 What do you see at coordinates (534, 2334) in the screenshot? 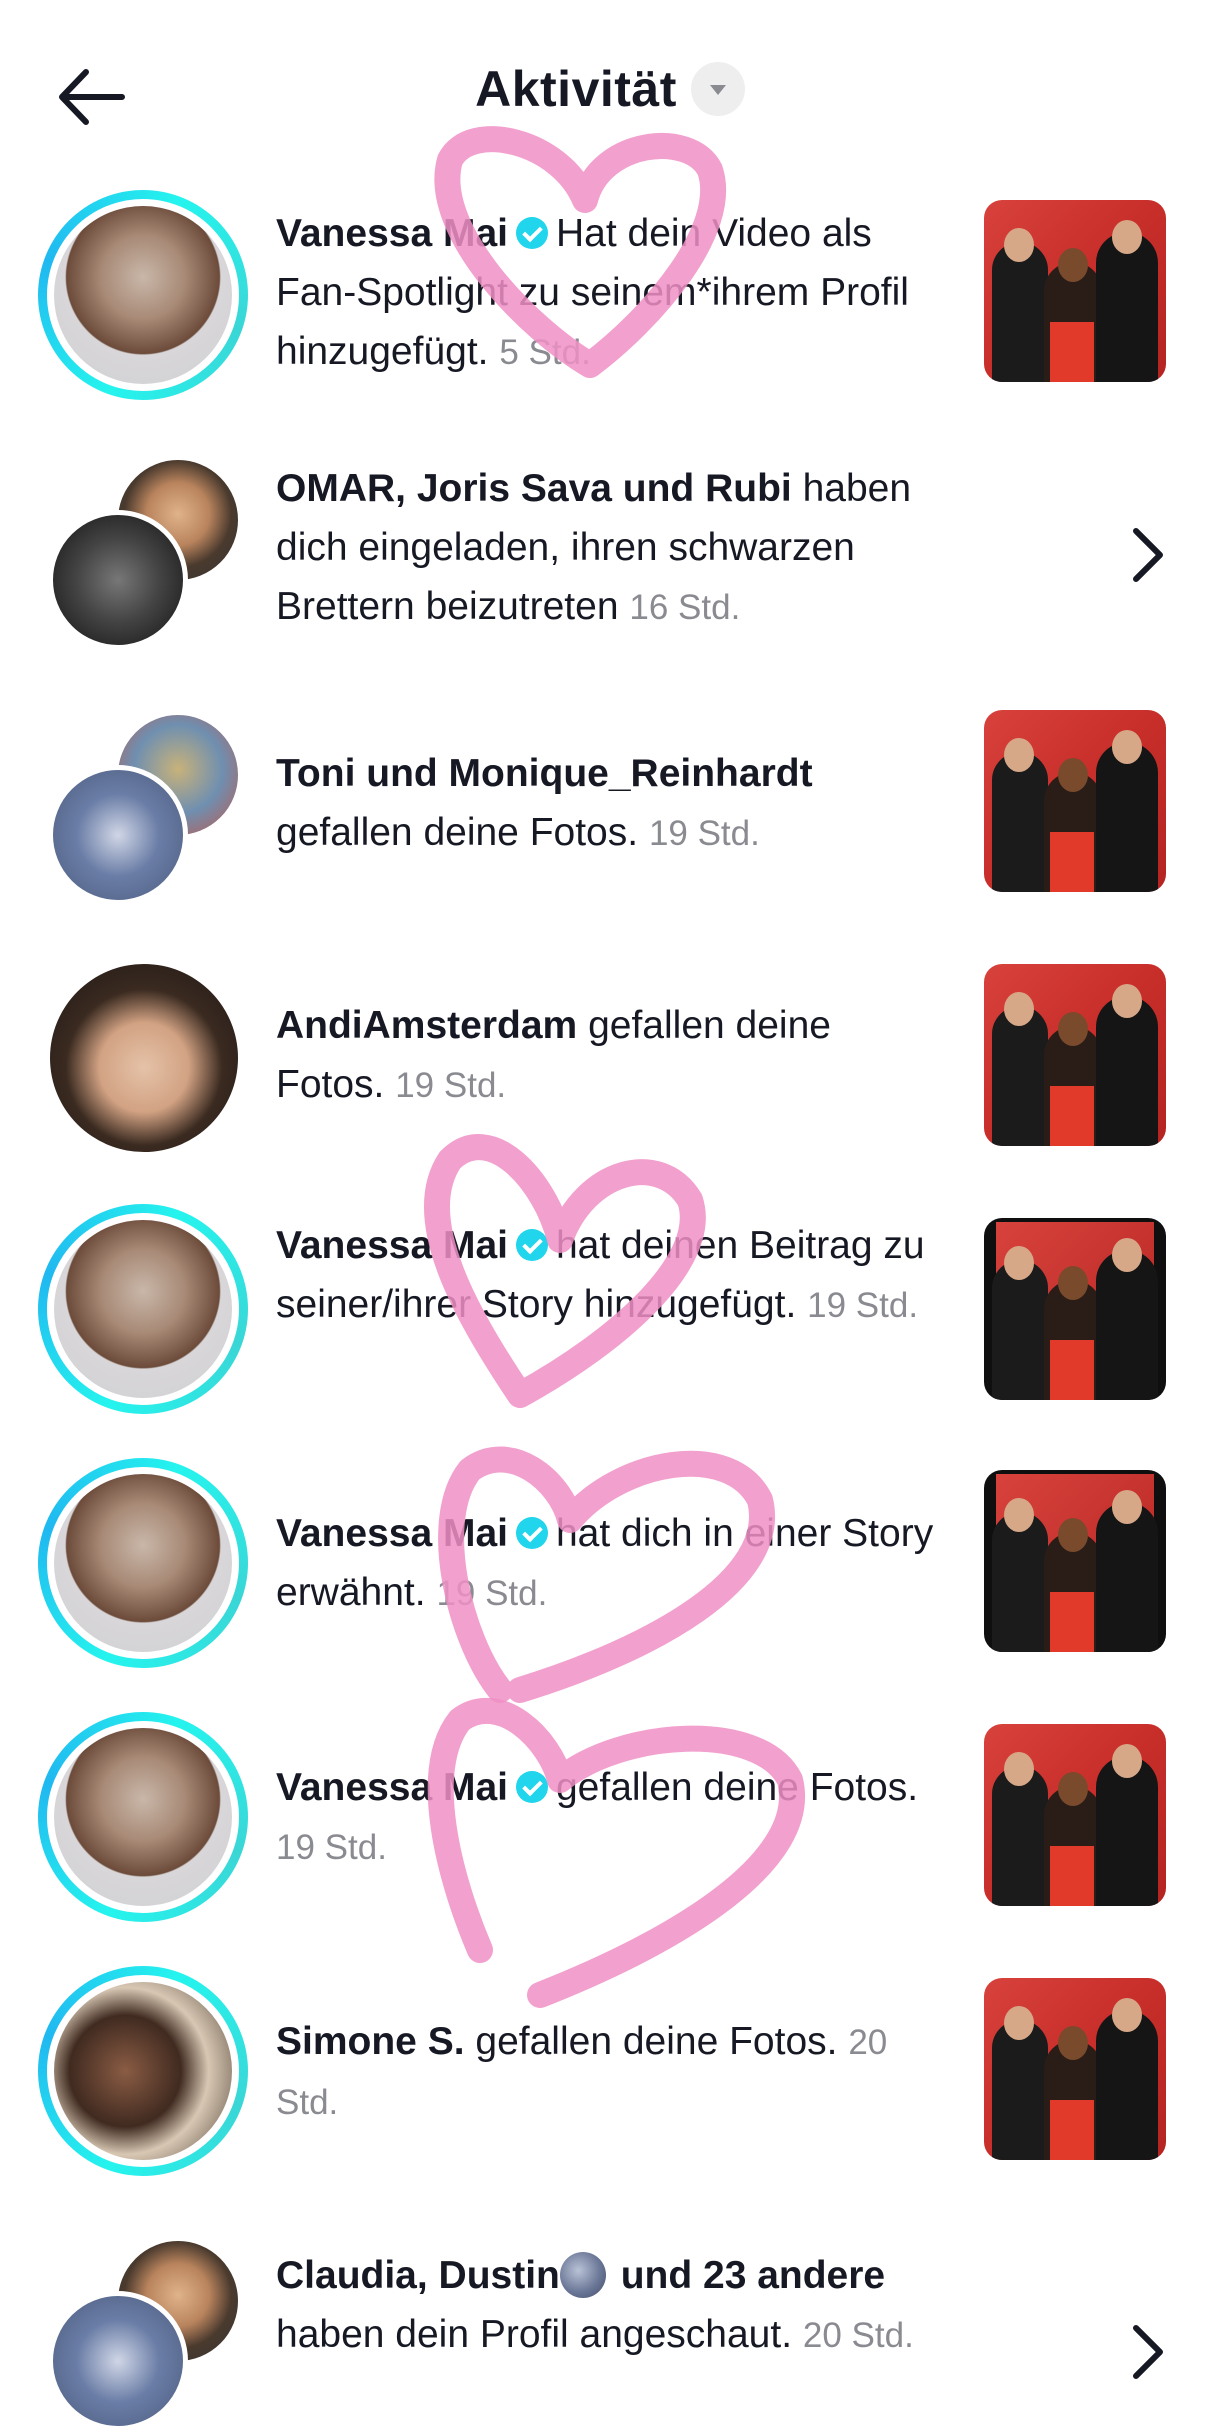
I see `notification-message: haben dein Profil angeschaut.` at bounding box center [534, 2334].